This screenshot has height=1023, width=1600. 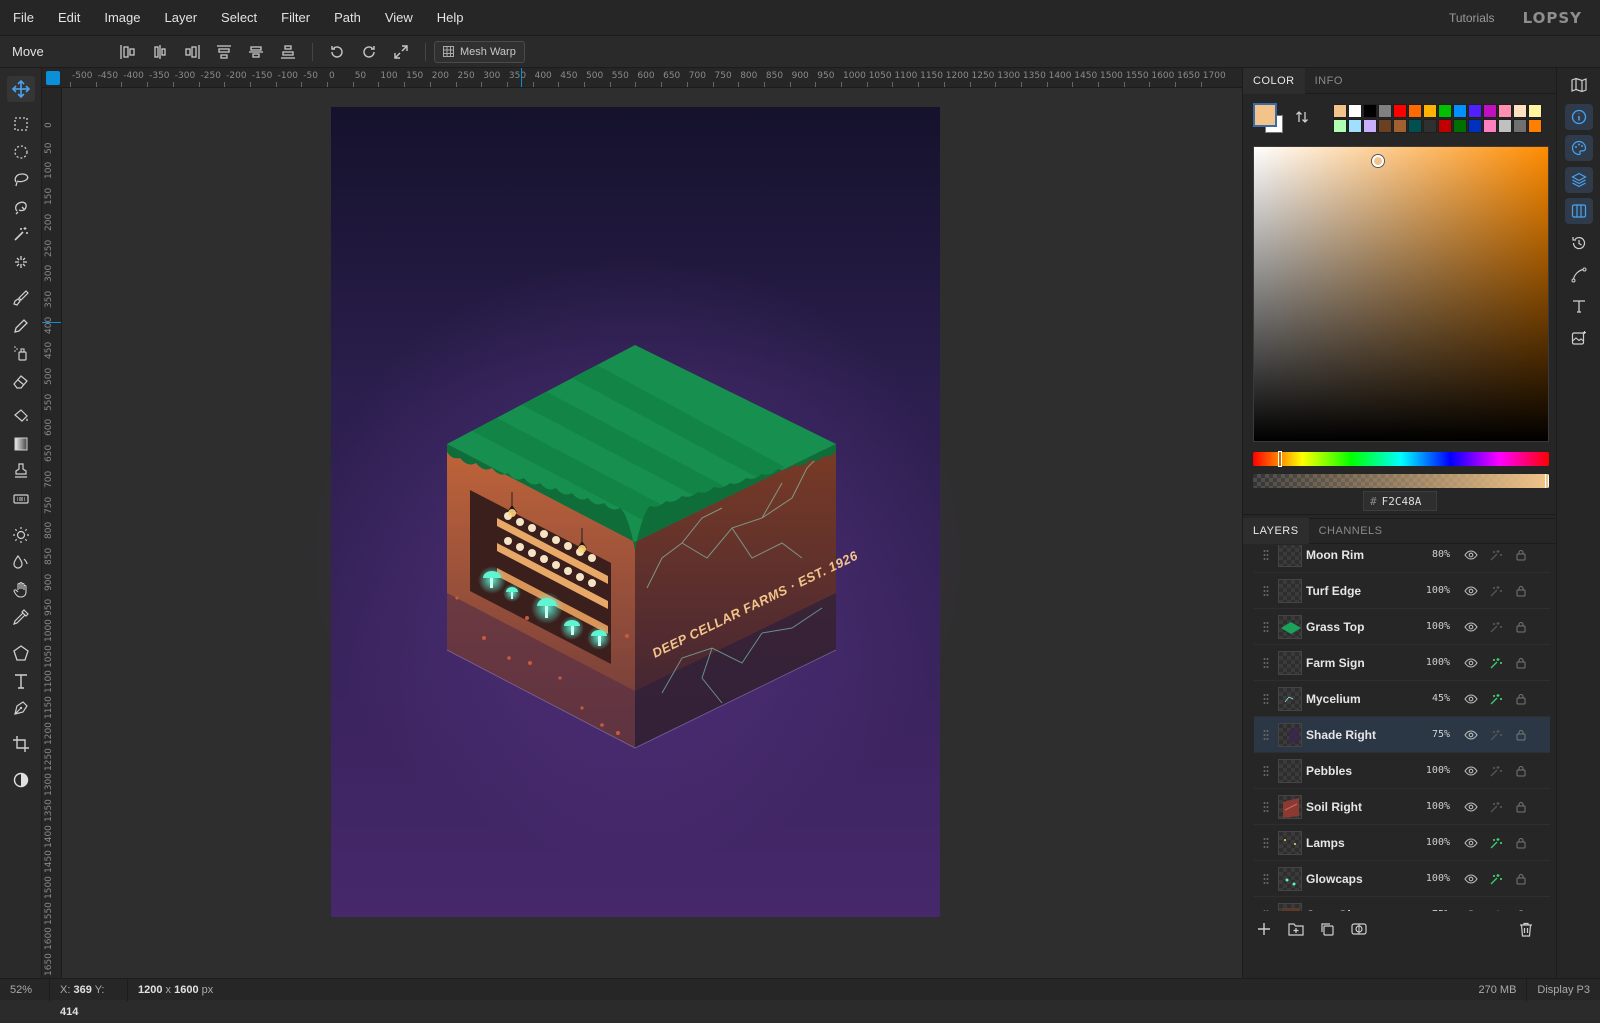 What do you see at coordinates (1280, 459) in the screenshot?
I see `hue-slider-thumb` at bounding box center [1280, 459].